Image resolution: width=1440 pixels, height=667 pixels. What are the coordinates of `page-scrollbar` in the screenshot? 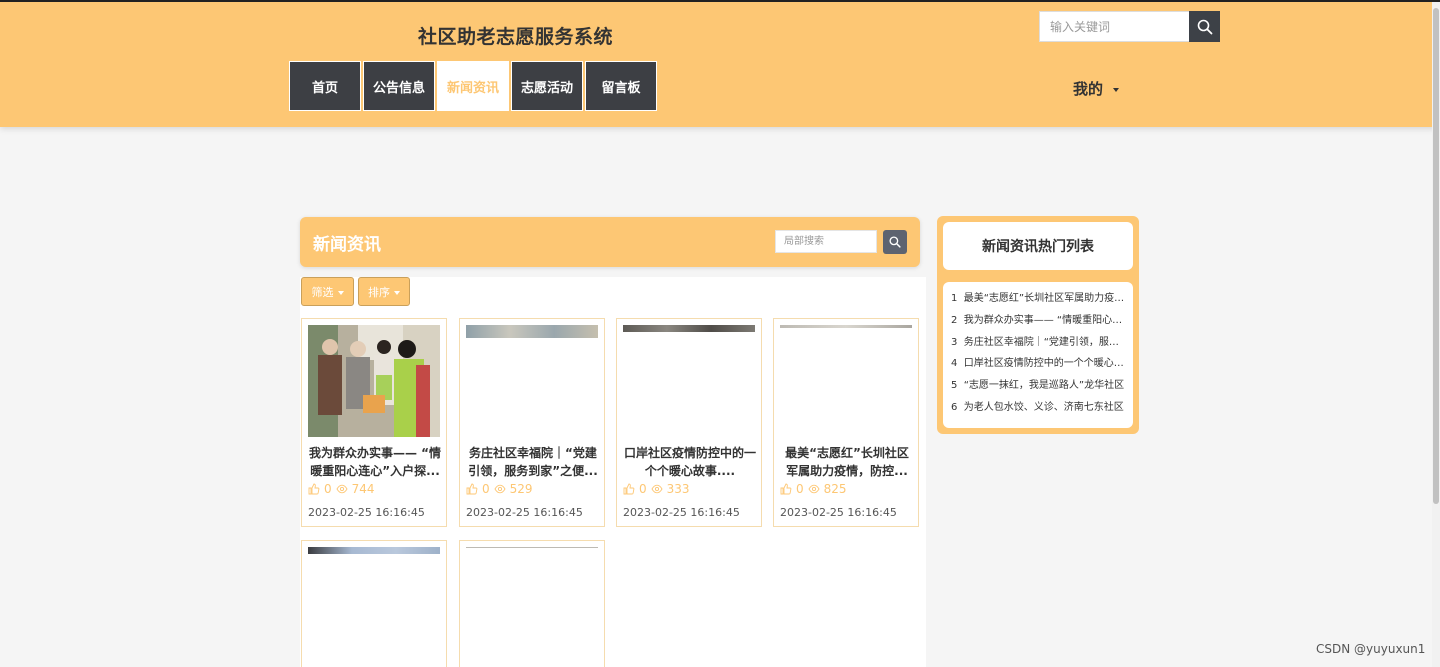 It's located at (1436, 334).